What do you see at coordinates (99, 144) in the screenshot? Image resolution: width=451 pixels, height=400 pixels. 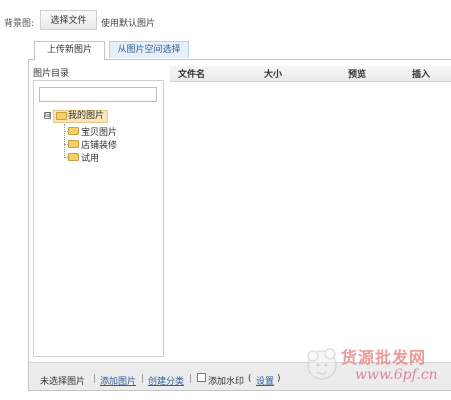 I see `tree-node-shop-decoration: 店铺装修` at bounding box center [99, 144].